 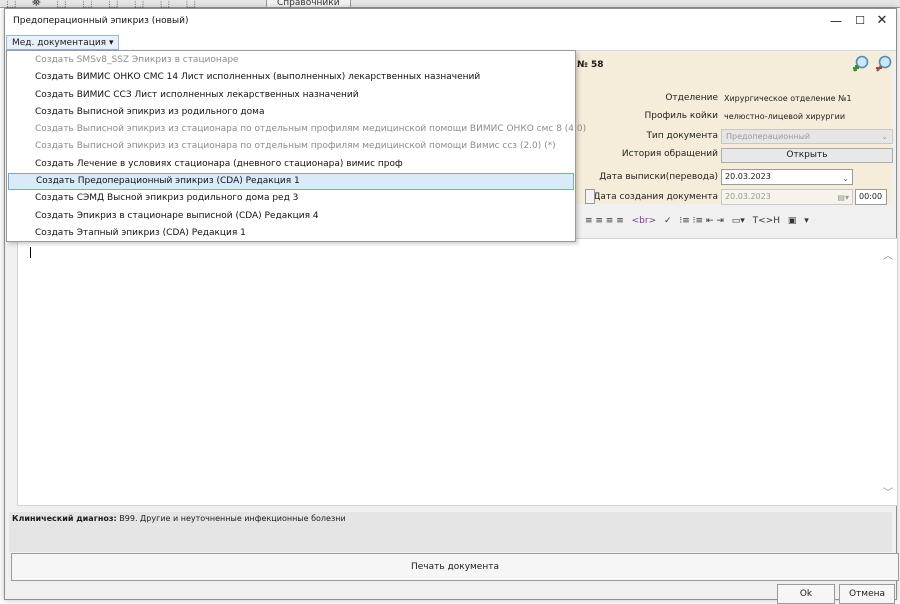 I want to click on list-icons: ⁝≡ ⁝≡ ⇤ ⇥, so click(x=701, y=221).